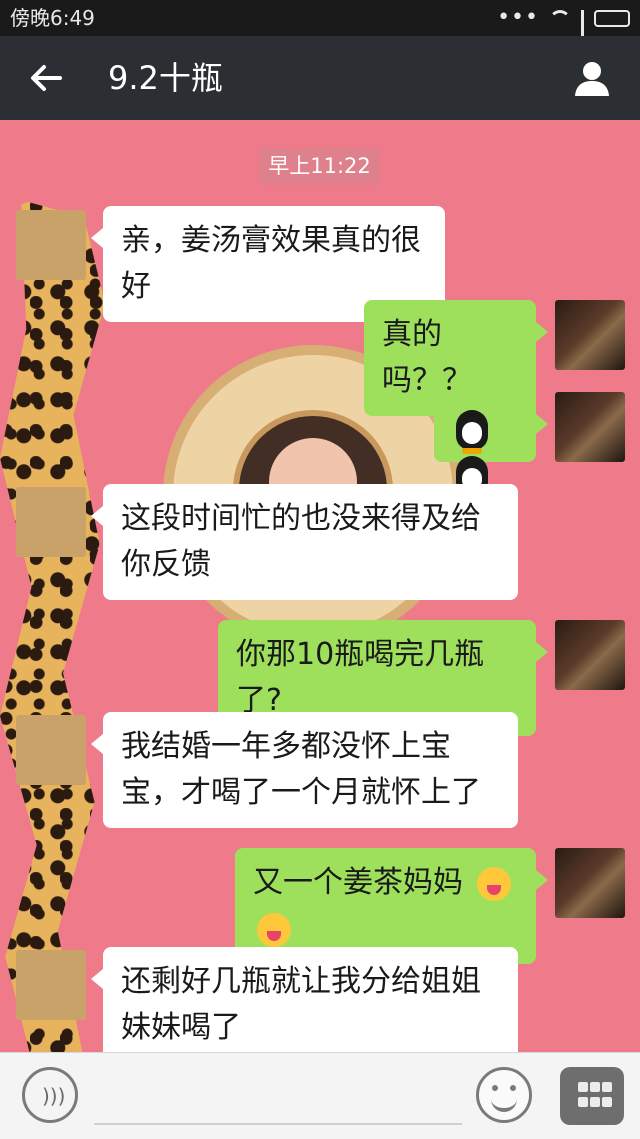 This screenshot has width=640, height=1139. I want to click on voice-icon: ))), so click(50, 1095).